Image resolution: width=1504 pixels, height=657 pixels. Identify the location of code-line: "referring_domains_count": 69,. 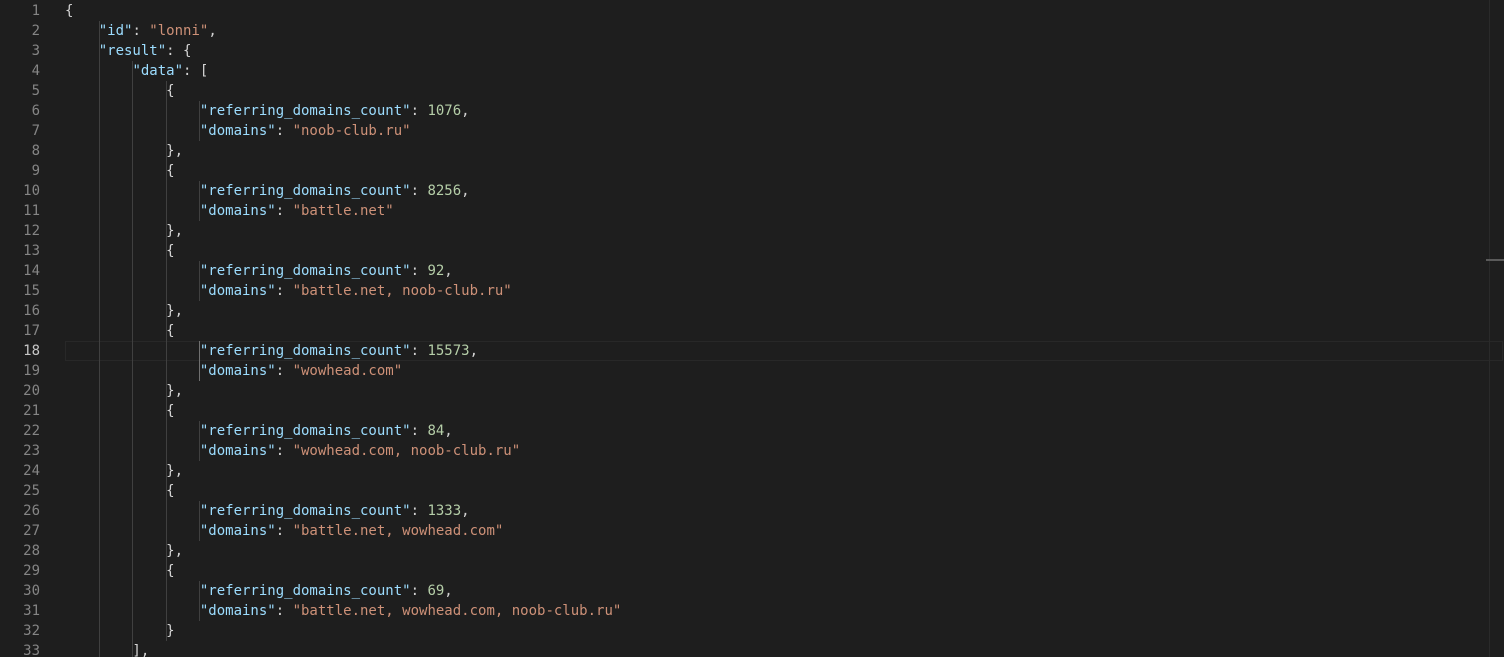
(259, 591).